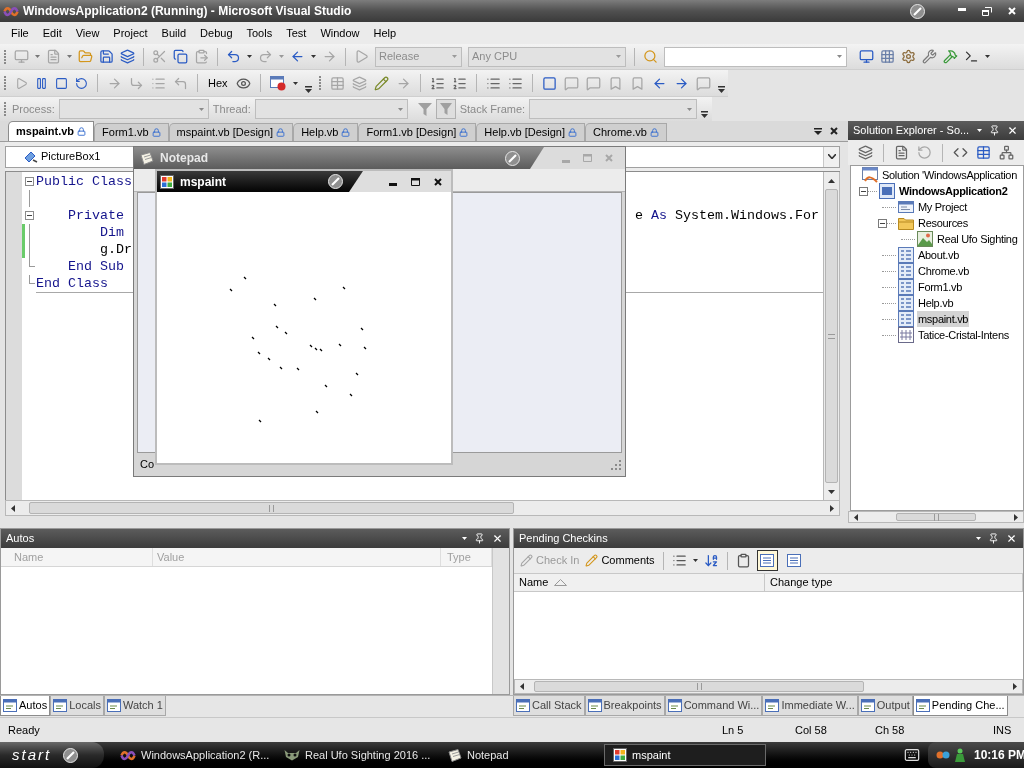 The image size is (1024, 768). What do you see at coordinates (960, 755) in the screenshot?
I see `person-icon` at bounding box center [960, 755].